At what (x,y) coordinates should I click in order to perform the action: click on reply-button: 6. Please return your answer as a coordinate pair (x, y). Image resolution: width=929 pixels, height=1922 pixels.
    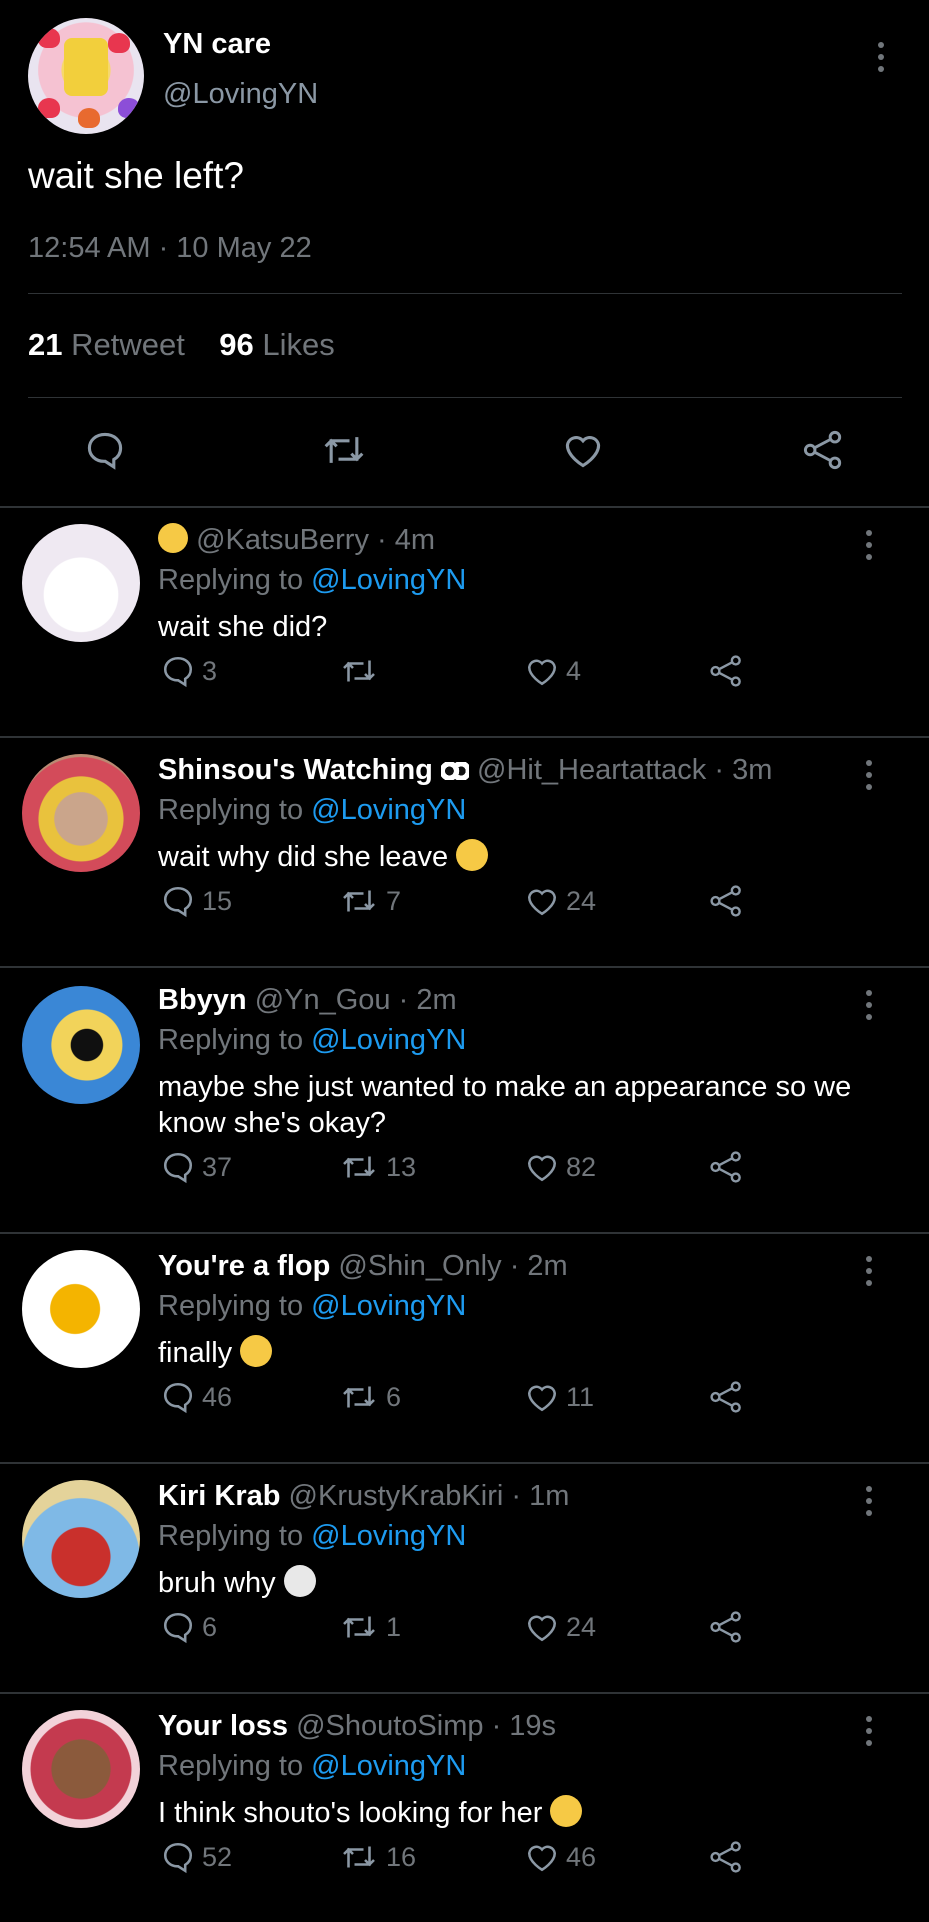
    Looking at the image, I should click on (188, 1627).